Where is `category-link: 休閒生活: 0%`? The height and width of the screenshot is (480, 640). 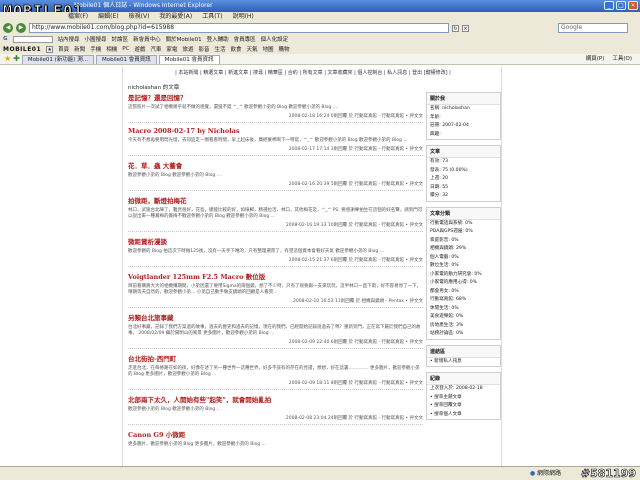 category-link: 休閒生活: 0% is located at coordinates (463, 309).